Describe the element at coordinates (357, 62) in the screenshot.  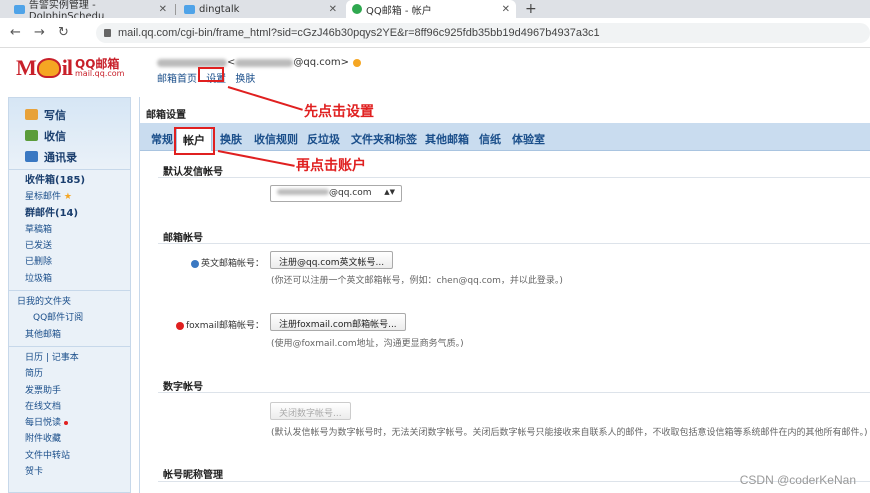
I see `status-icon` at that location.